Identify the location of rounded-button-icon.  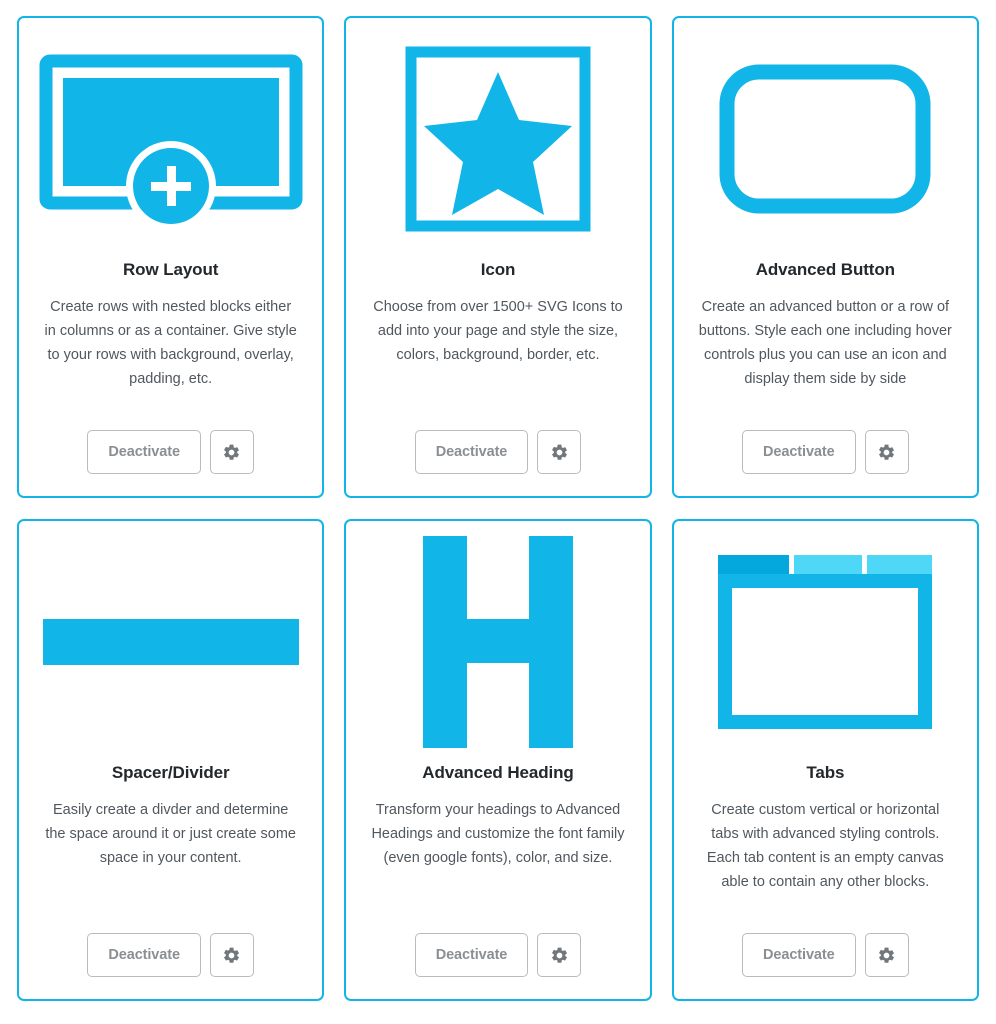
(825, 139).